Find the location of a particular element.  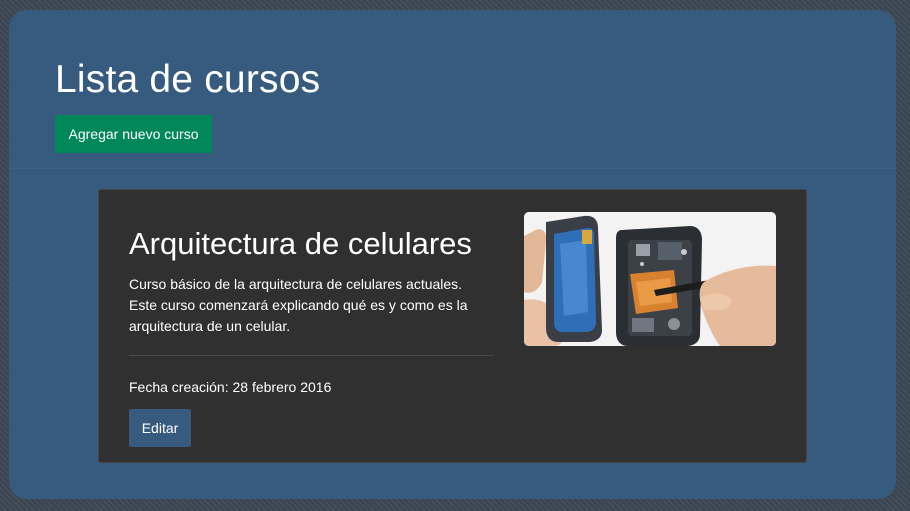

course-title: Arquitectura de celulares is located at coordinates (300, 243).